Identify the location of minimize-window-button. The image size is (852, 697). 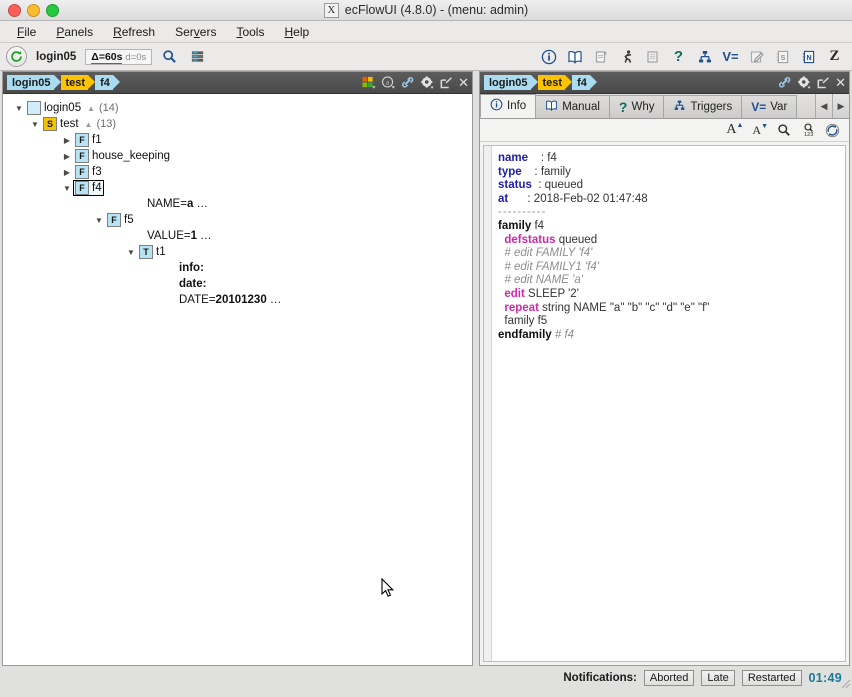
(33, 10).